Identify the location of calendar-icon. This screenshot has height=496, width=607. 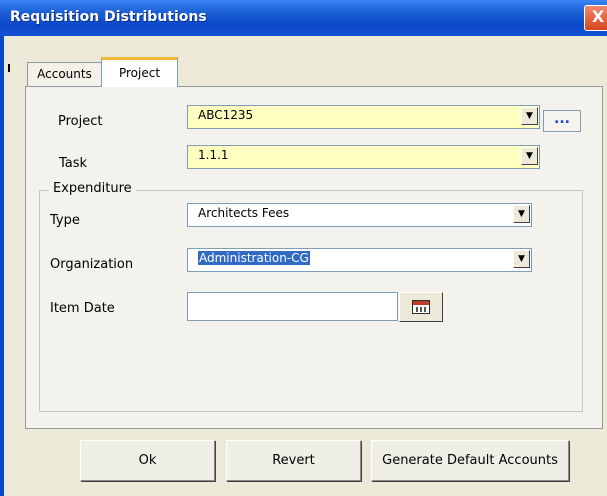
(421, 307).